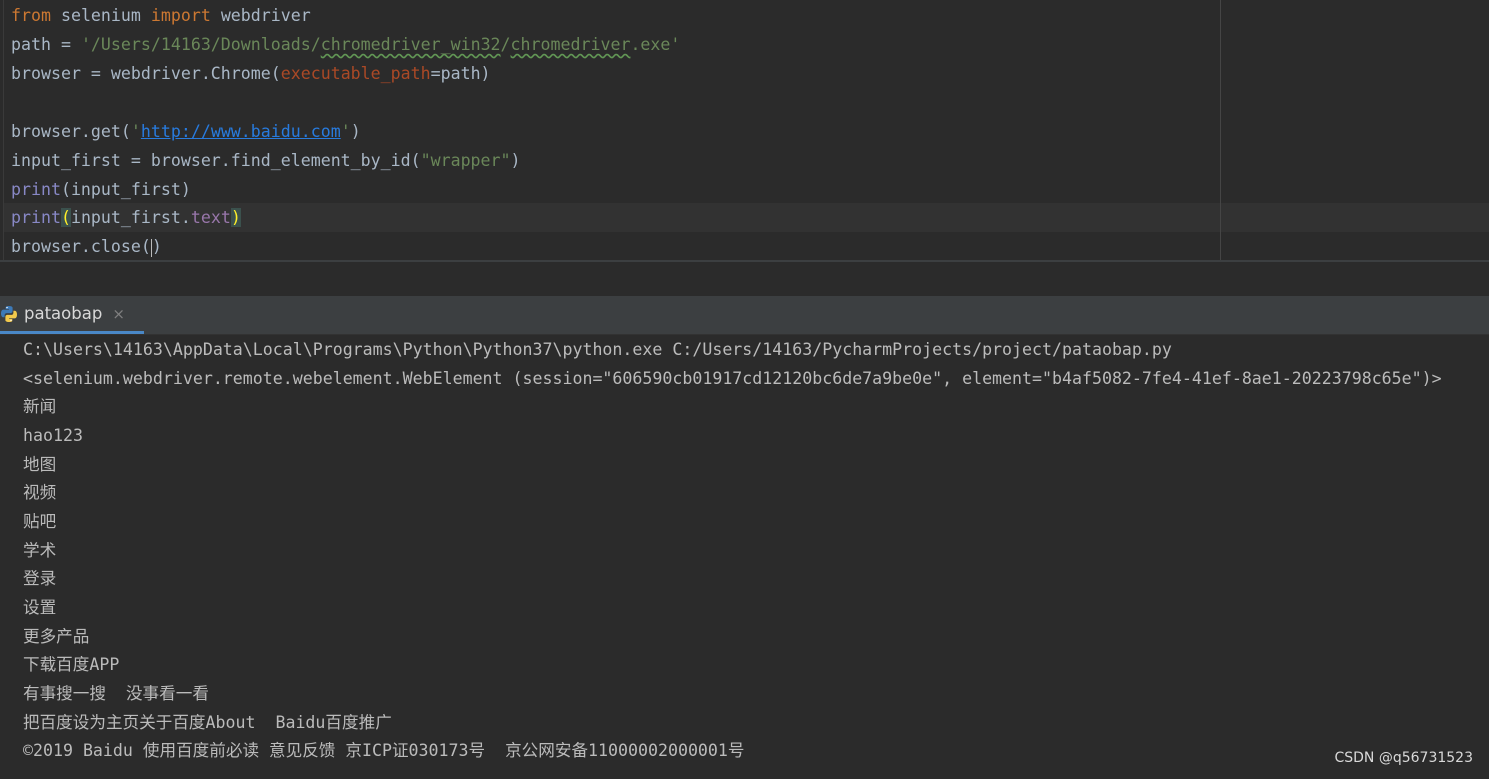  What do you see at coordinates (46, 44) in the screenshot?
I see `code-token: path =` at bounding box center [46, 44].